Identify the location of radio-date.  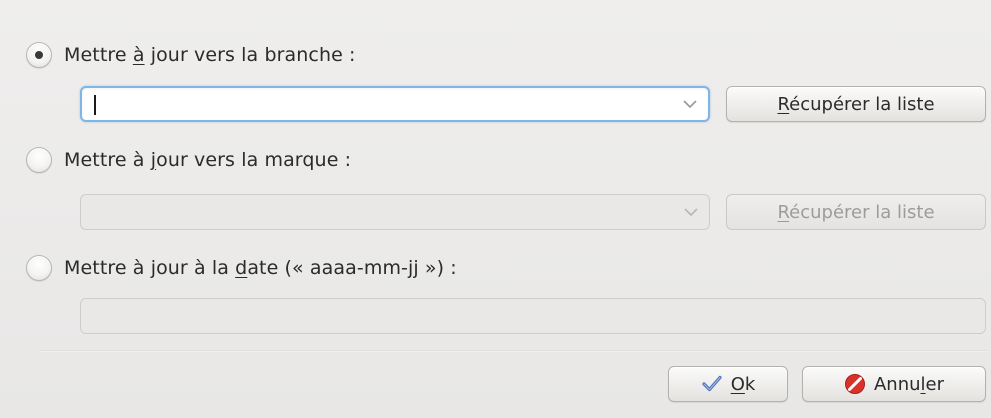
(39, 268).